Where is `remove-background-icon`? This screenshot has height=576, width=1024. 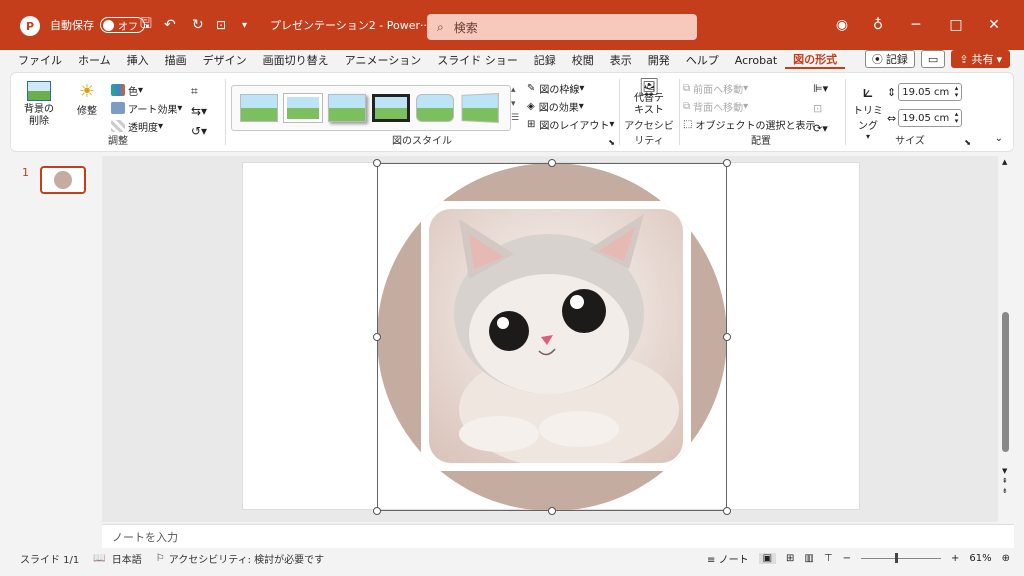
remove-background-icon is located at coordinates (39, 91).